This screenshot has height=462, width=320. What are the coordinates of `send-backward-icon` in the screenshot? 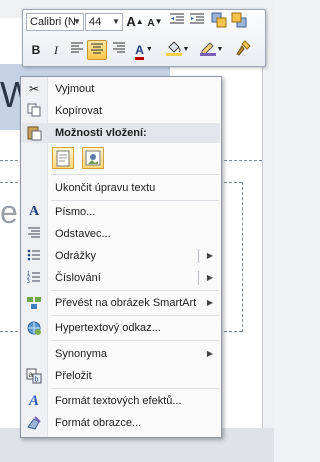 It's located at (239, 20).